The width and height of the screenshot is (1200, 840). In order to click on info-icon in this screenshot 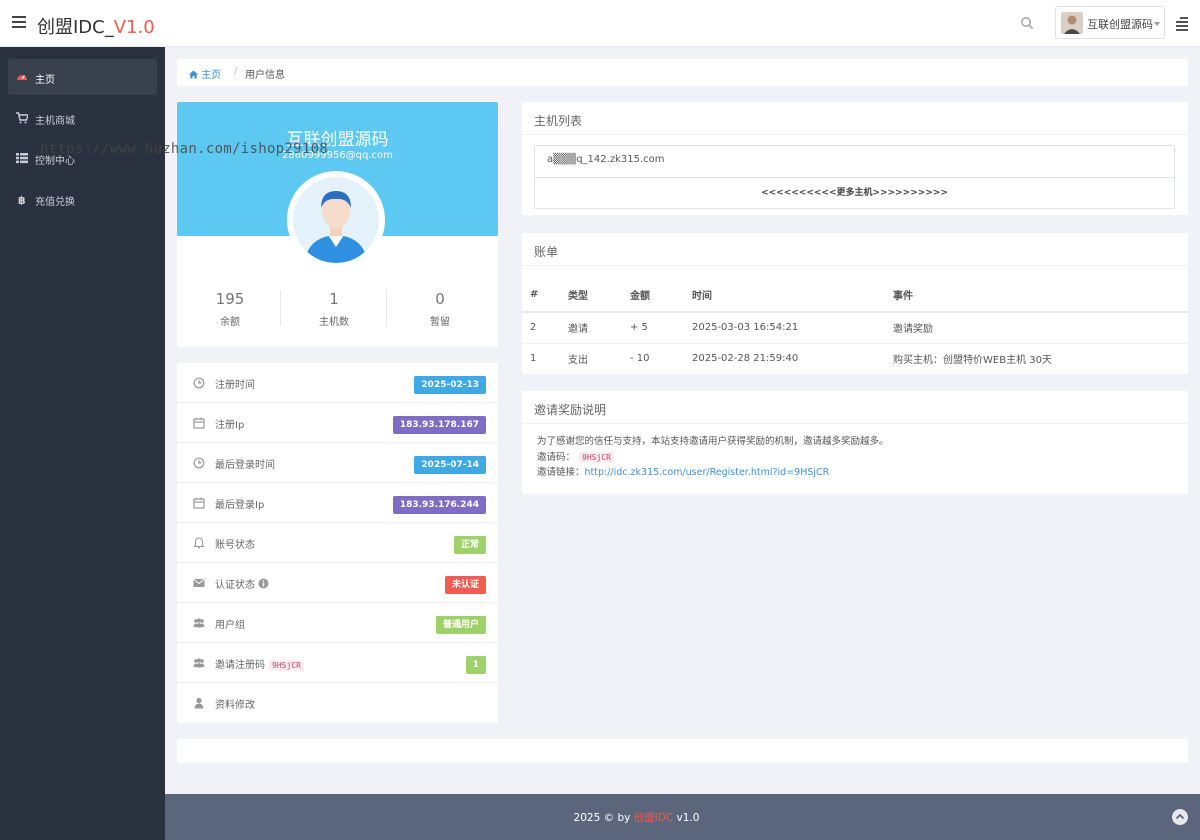, I will do `click(263, 583)`.